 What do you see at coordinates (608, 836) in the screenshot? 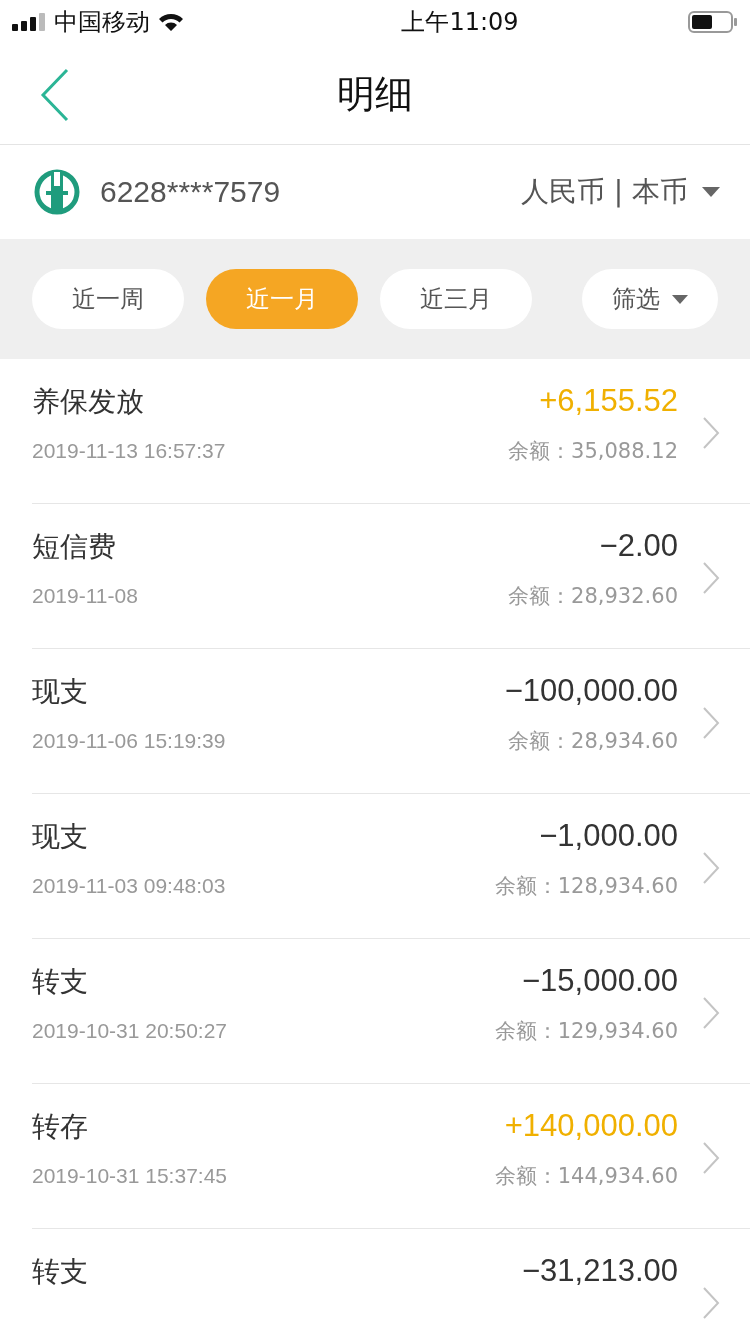
I see `transaction-amount: −1,000.00` at bounding box center [608, 836].